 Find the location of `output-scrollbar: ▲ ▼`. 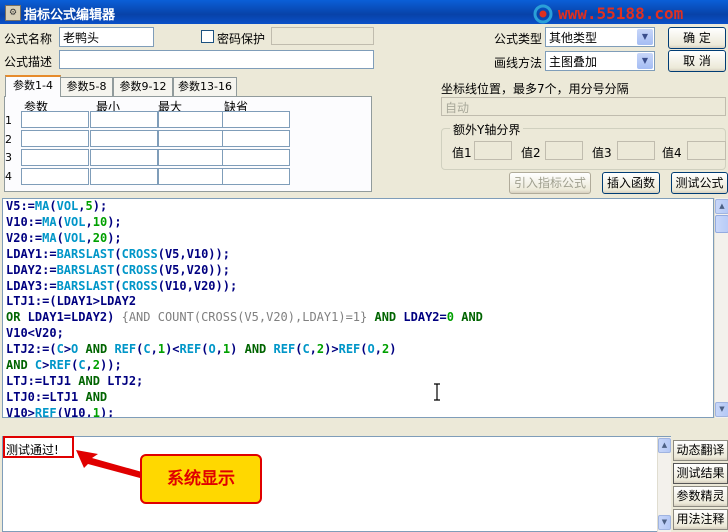

output-scrollbar: ▲ ▼ is located at coordinates (664, 484).